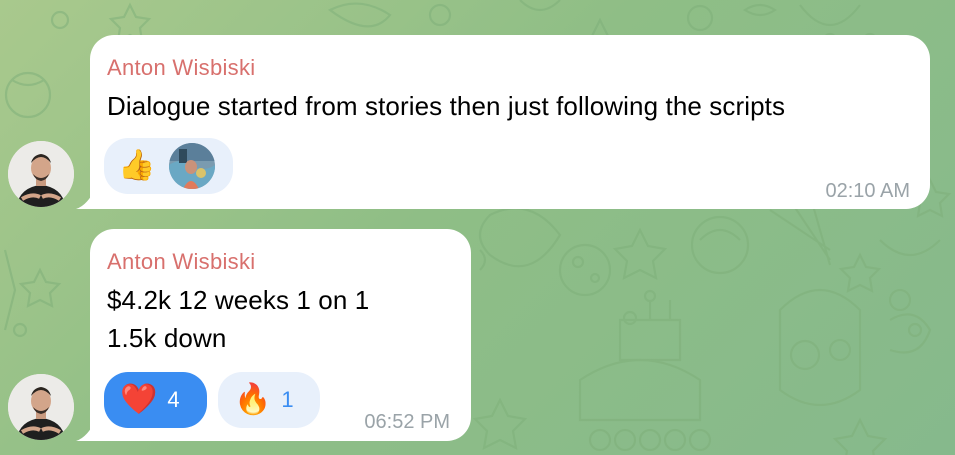 This screenshot has width=955, height=455. Describe the element at coordinates (287, 399) in the screenshot. I see `reaction-count: 1` at that location.